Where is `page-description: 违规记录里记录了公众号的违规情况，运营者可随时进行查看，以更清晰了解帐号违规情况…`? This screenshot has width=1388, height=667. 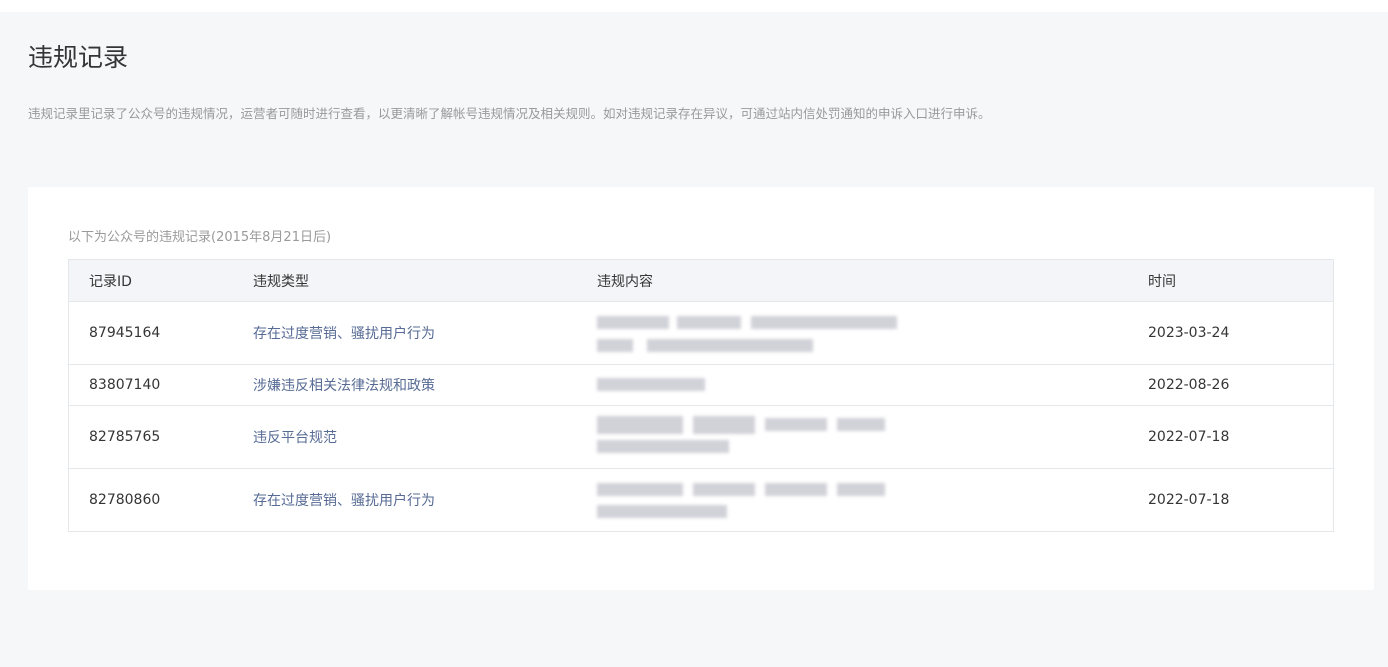 page-description: 违规记录里记录了公众号的违规情况，运营者可随时进行查看，以更清晰了解帐号违规情况… is located at coordinates (509, 113).